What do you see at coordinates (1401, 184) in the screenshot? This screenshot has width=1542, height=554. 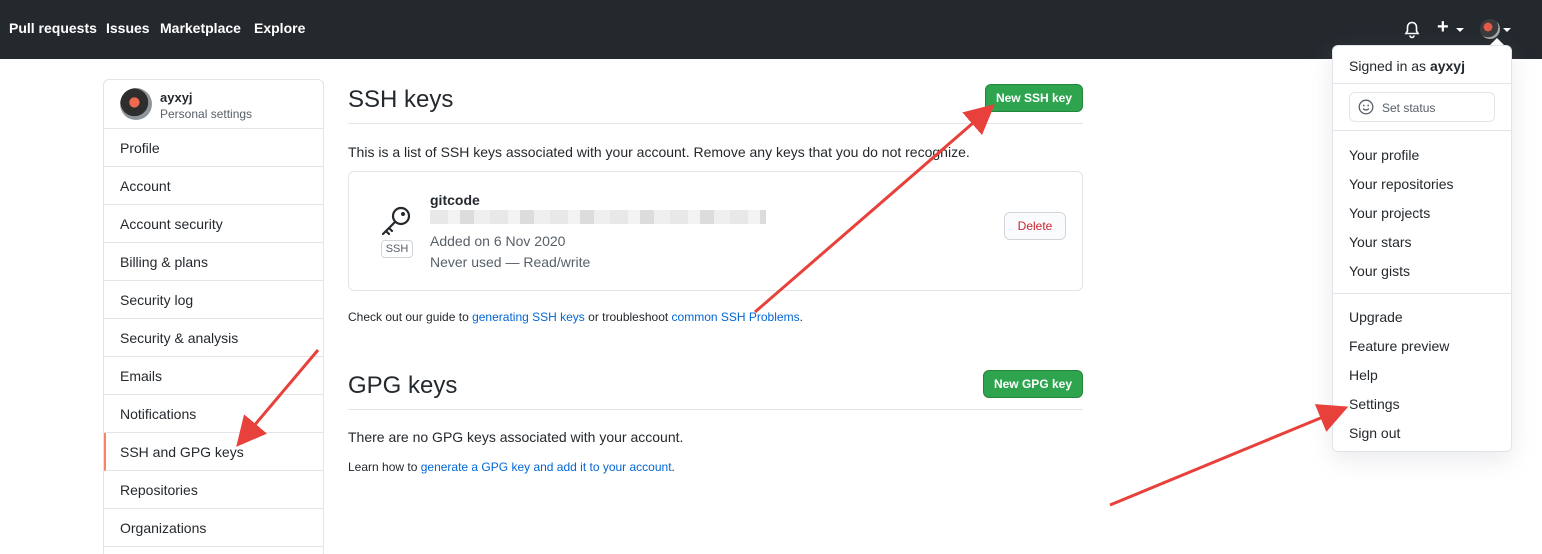 I see `menu-item-your-repositories: Your repositories` at bounding box center [1401, 184].